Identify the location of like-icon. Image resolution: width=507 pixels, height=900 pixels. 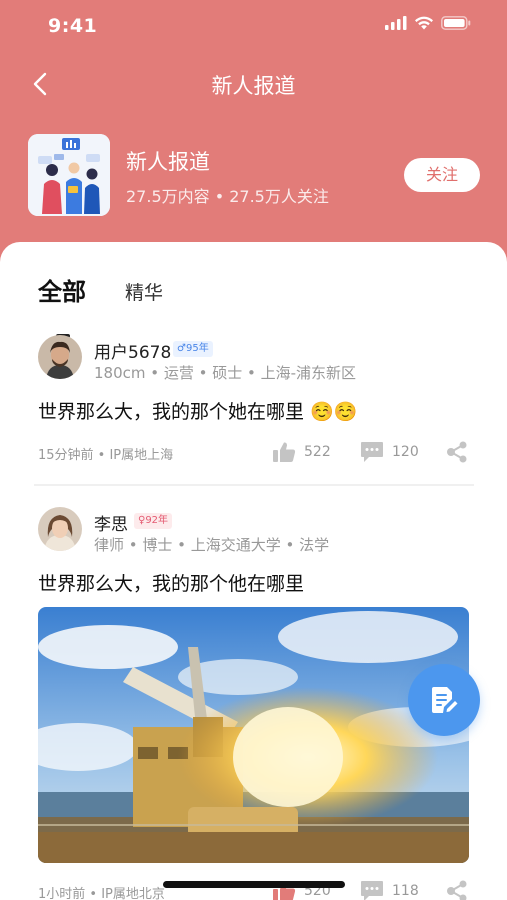
(284, 452).